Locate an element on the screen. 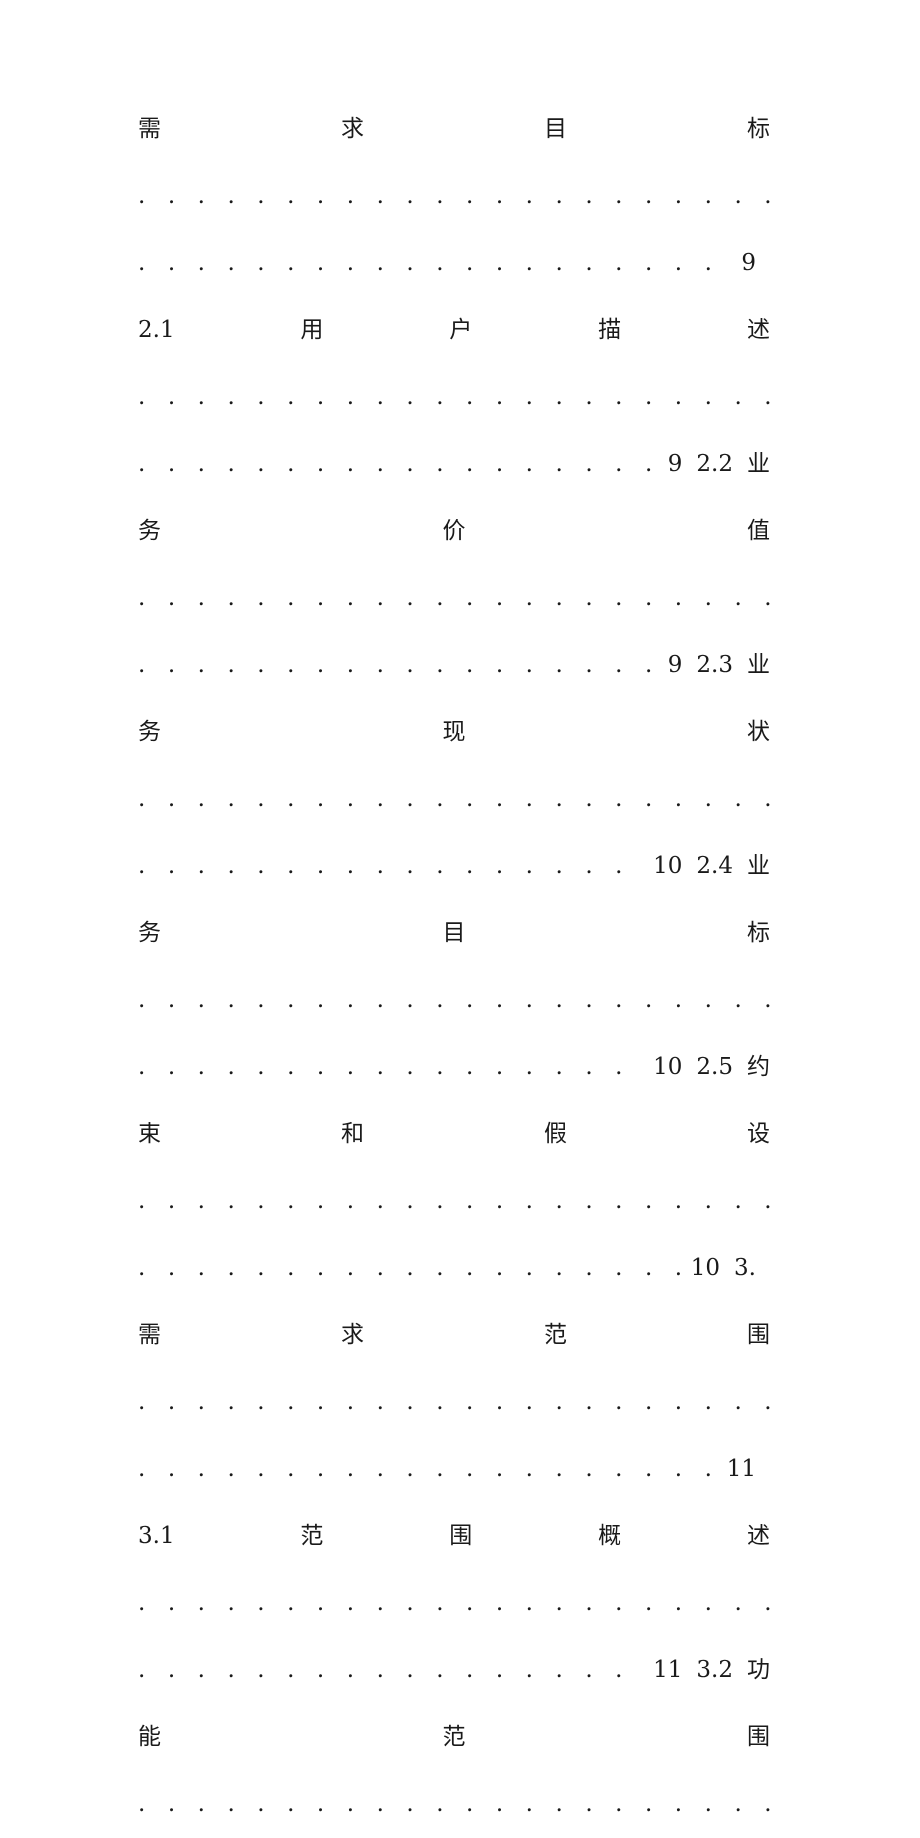 Image resolution: width=920 pixels, height=1838 pixels. toc-title-glyph: 描 is located at coordinates (610, 330).